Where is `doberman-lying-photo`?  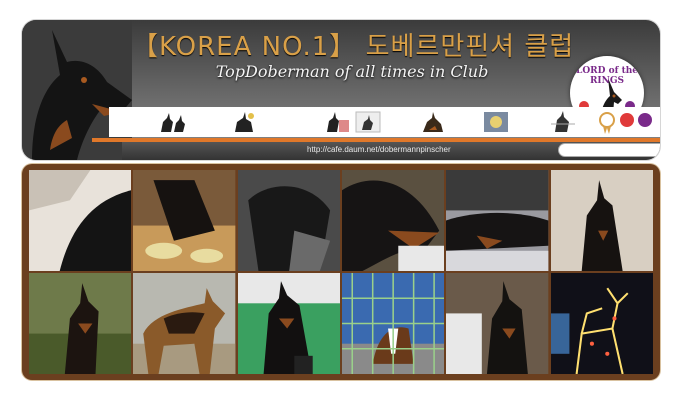 doberman-lying-photo is located at coordinates (497, 220).